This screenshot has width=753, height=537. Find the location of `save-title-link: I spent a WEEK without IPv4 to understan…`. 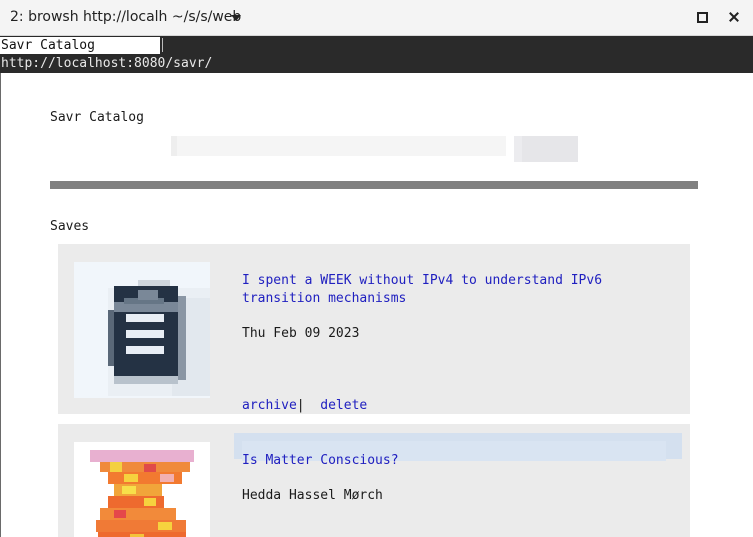

save-title-link: I spent a WEEK without IPv4 to understan… is located at coordinates (452, 290).